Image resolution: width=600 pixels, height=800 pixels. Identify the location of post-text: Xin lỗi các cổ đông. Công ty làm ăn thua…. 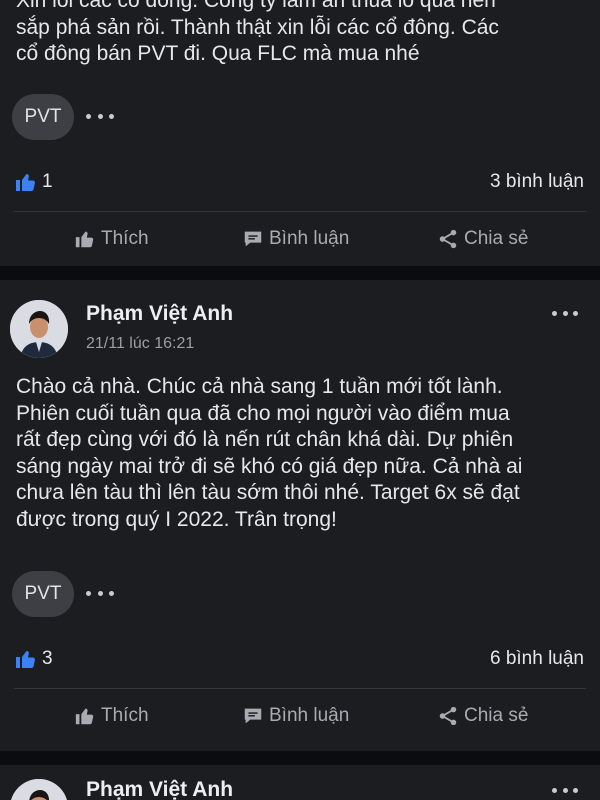
(257, 32).